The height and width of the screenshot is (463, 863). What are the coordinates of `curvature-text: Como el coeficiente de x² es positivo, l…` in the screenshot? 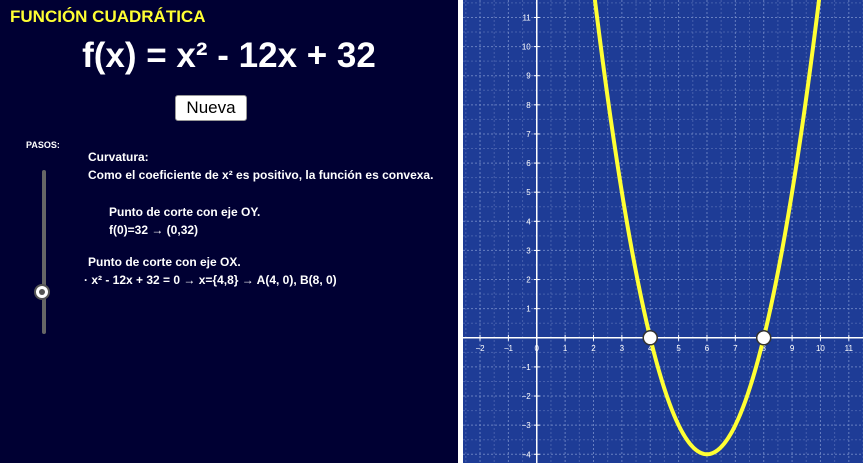 It's located at (261, 175).